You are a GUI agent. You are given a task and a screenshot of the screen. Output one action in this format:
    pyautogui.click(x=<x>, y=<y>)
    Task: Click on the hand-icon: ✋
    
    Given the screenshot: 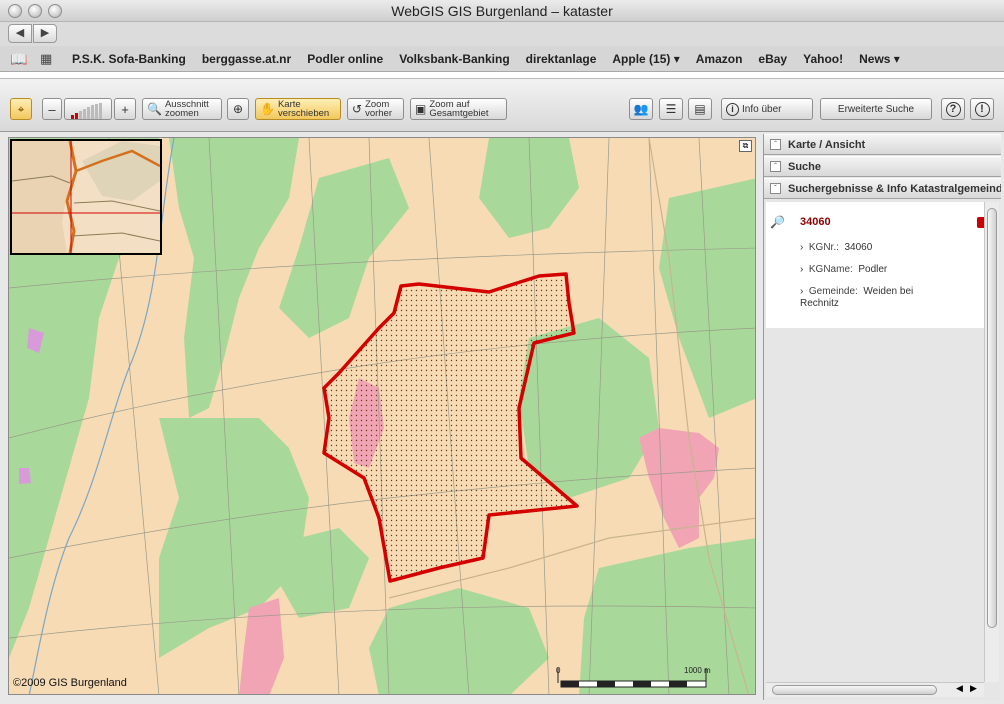 What is the action you would take?
    pyautogui.click(x=267, y=108)
    